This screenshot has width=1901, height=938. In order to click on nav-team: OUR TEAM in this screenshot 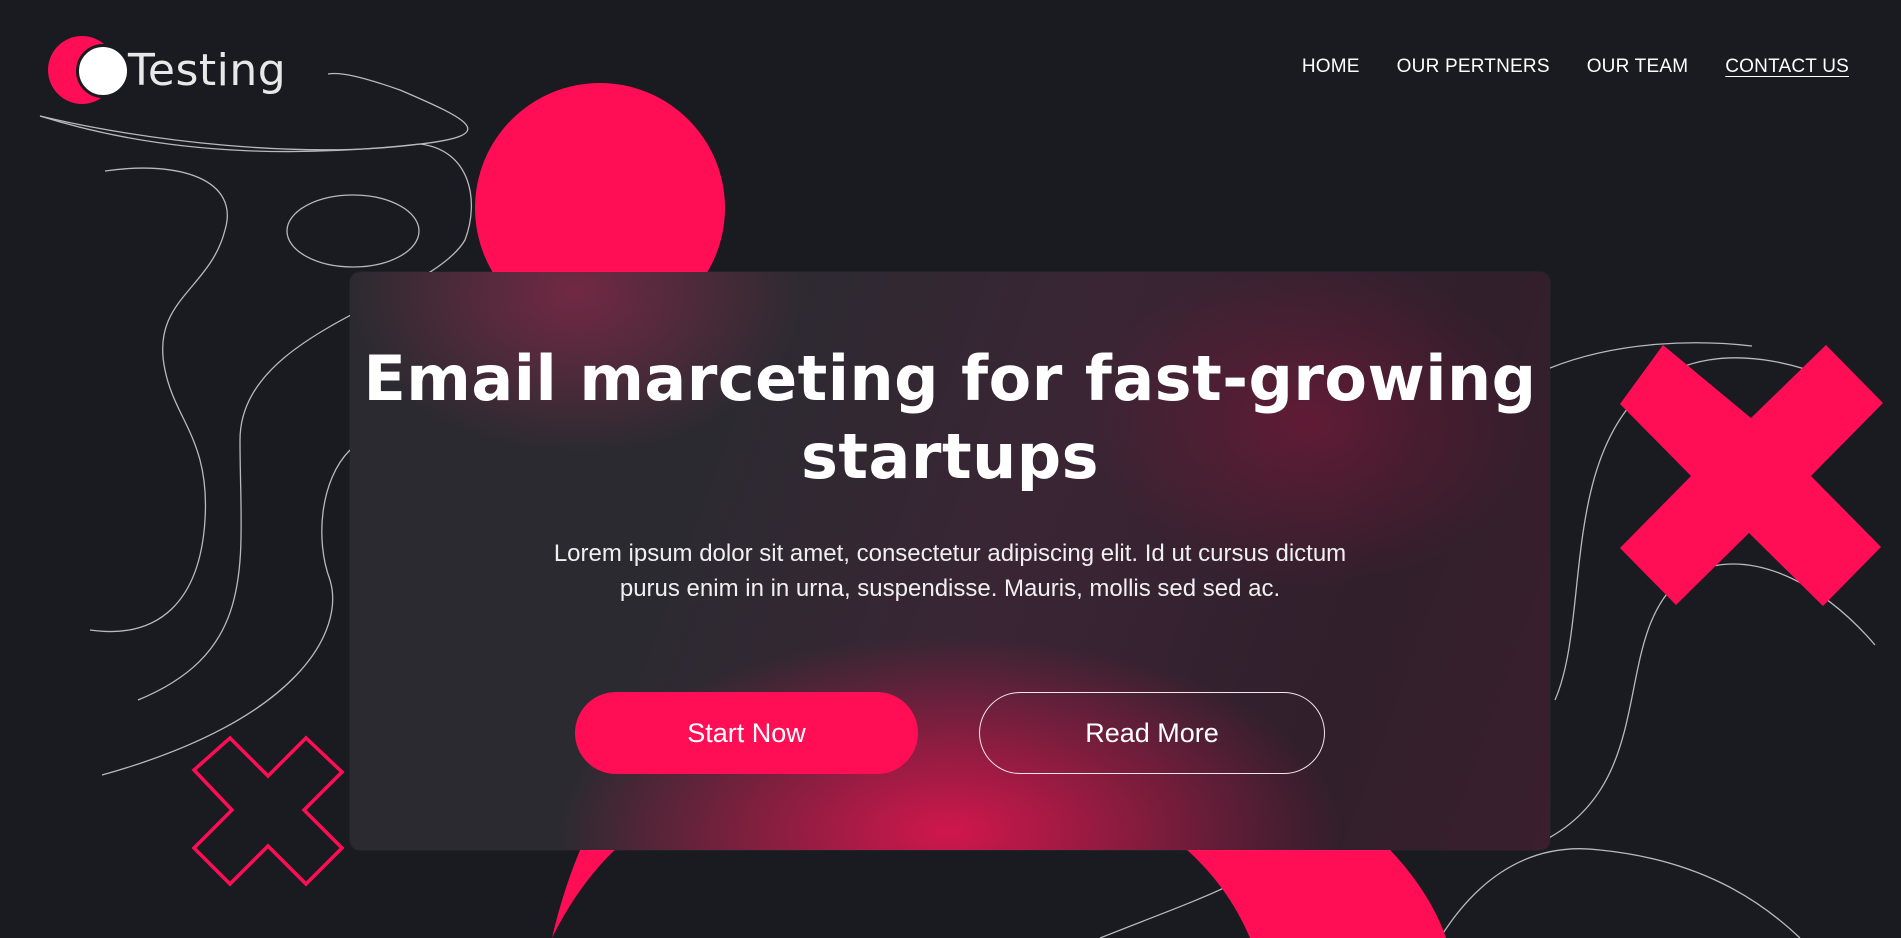, I will do `click(1638, 67)`.